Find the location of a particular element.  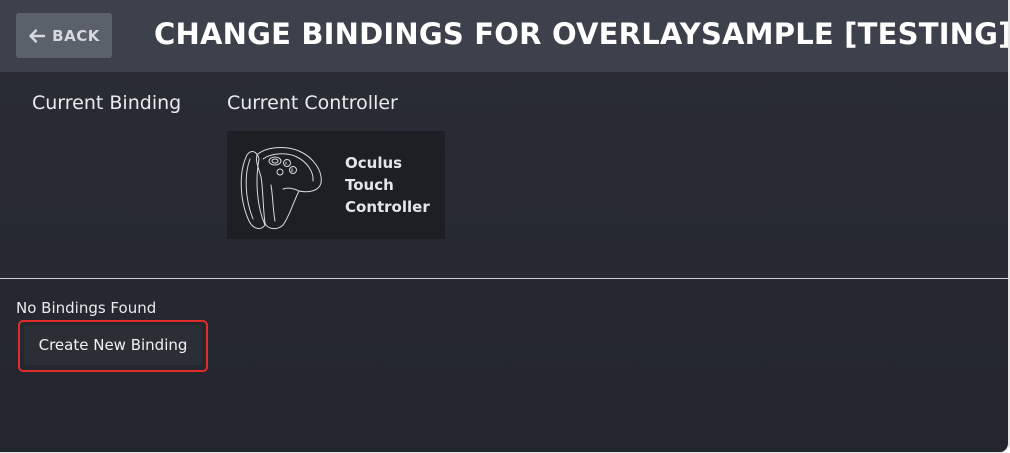

controller-card: A B Oculus Touch Controller is located at coordinates (336, 185).